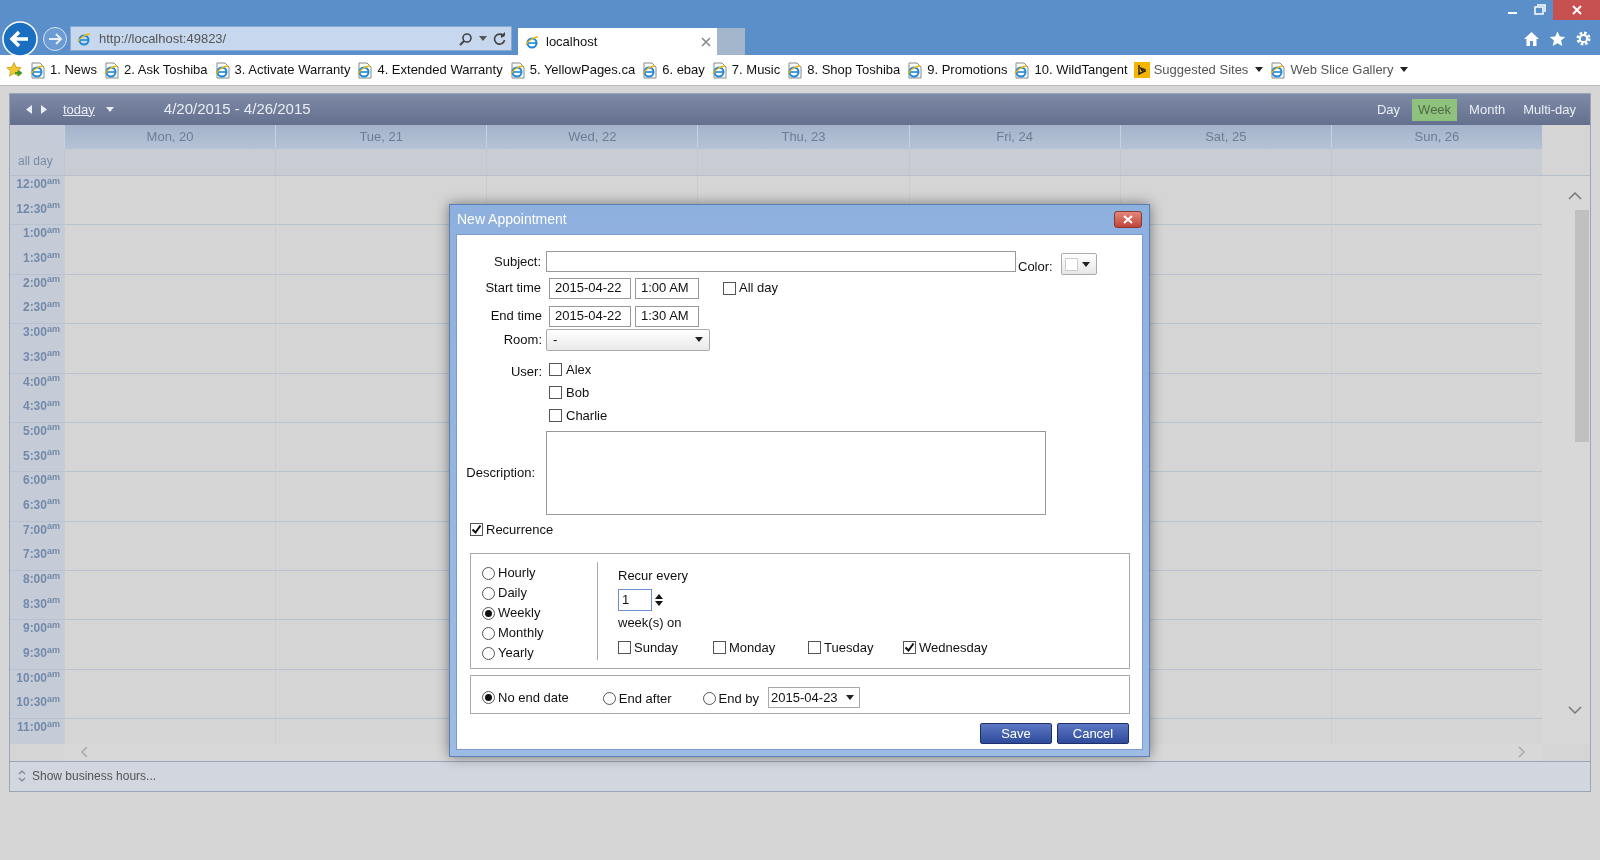 Image resolution: width=1600 pixels, height=860 pixels. I want to click on color-picker, so click(1078, 264).